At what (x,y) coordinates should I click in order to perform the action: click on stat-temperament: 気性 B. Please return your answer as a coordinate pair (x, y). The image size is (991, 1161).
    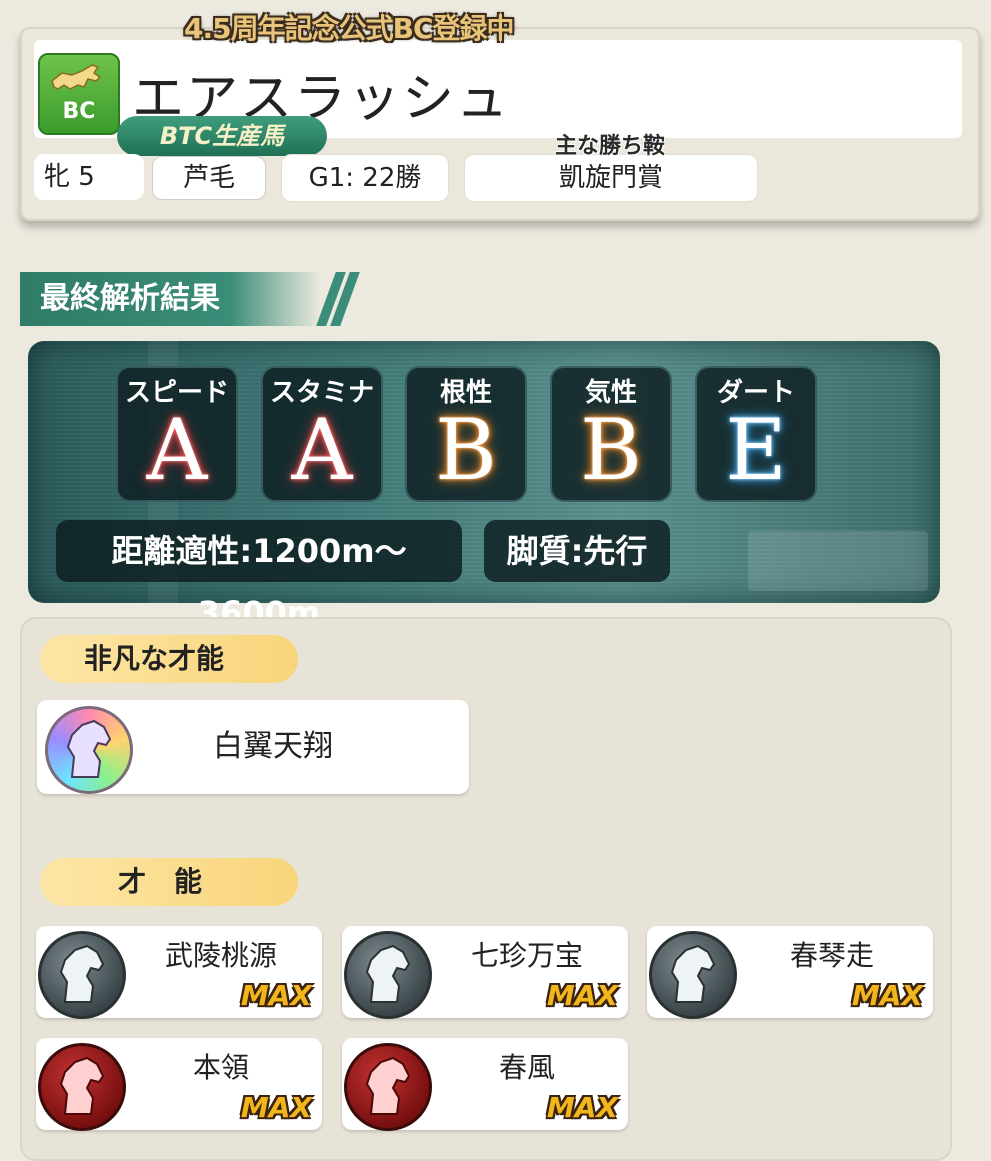
    Looking at the image, I should click on (611, 434).